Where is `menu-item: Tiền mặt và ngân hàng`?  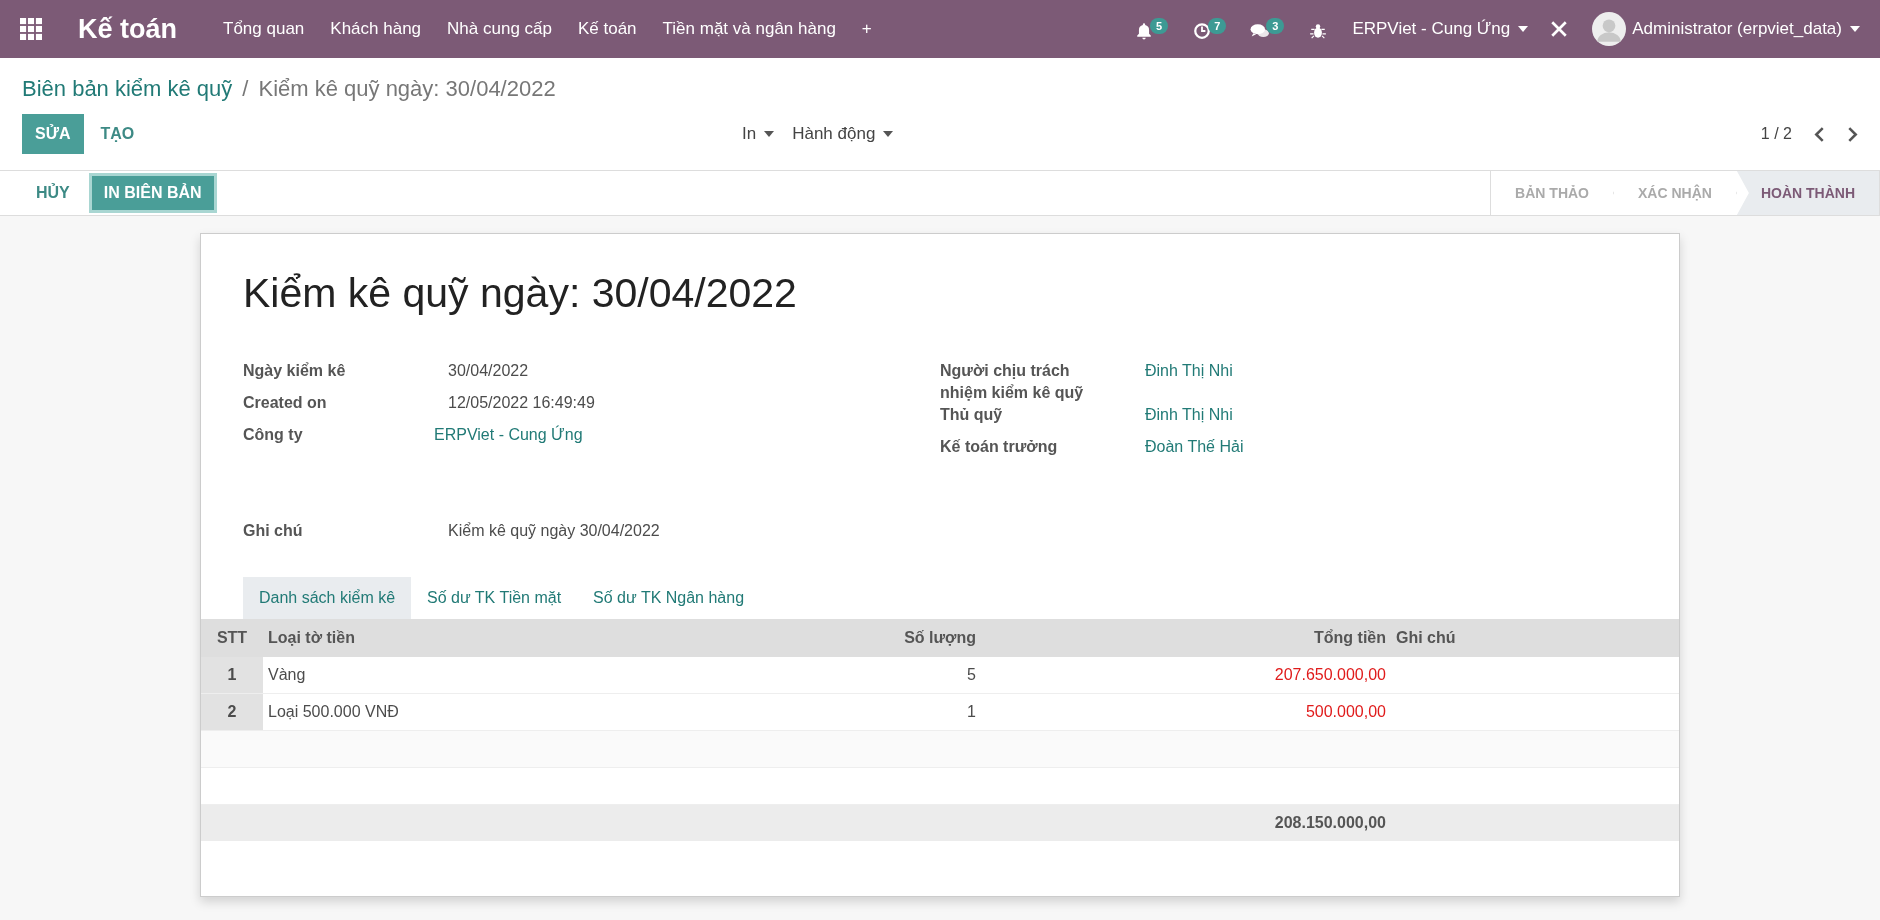
menu-item: Tiền mặt và ngân hàng is located at coordinates (749, 29).